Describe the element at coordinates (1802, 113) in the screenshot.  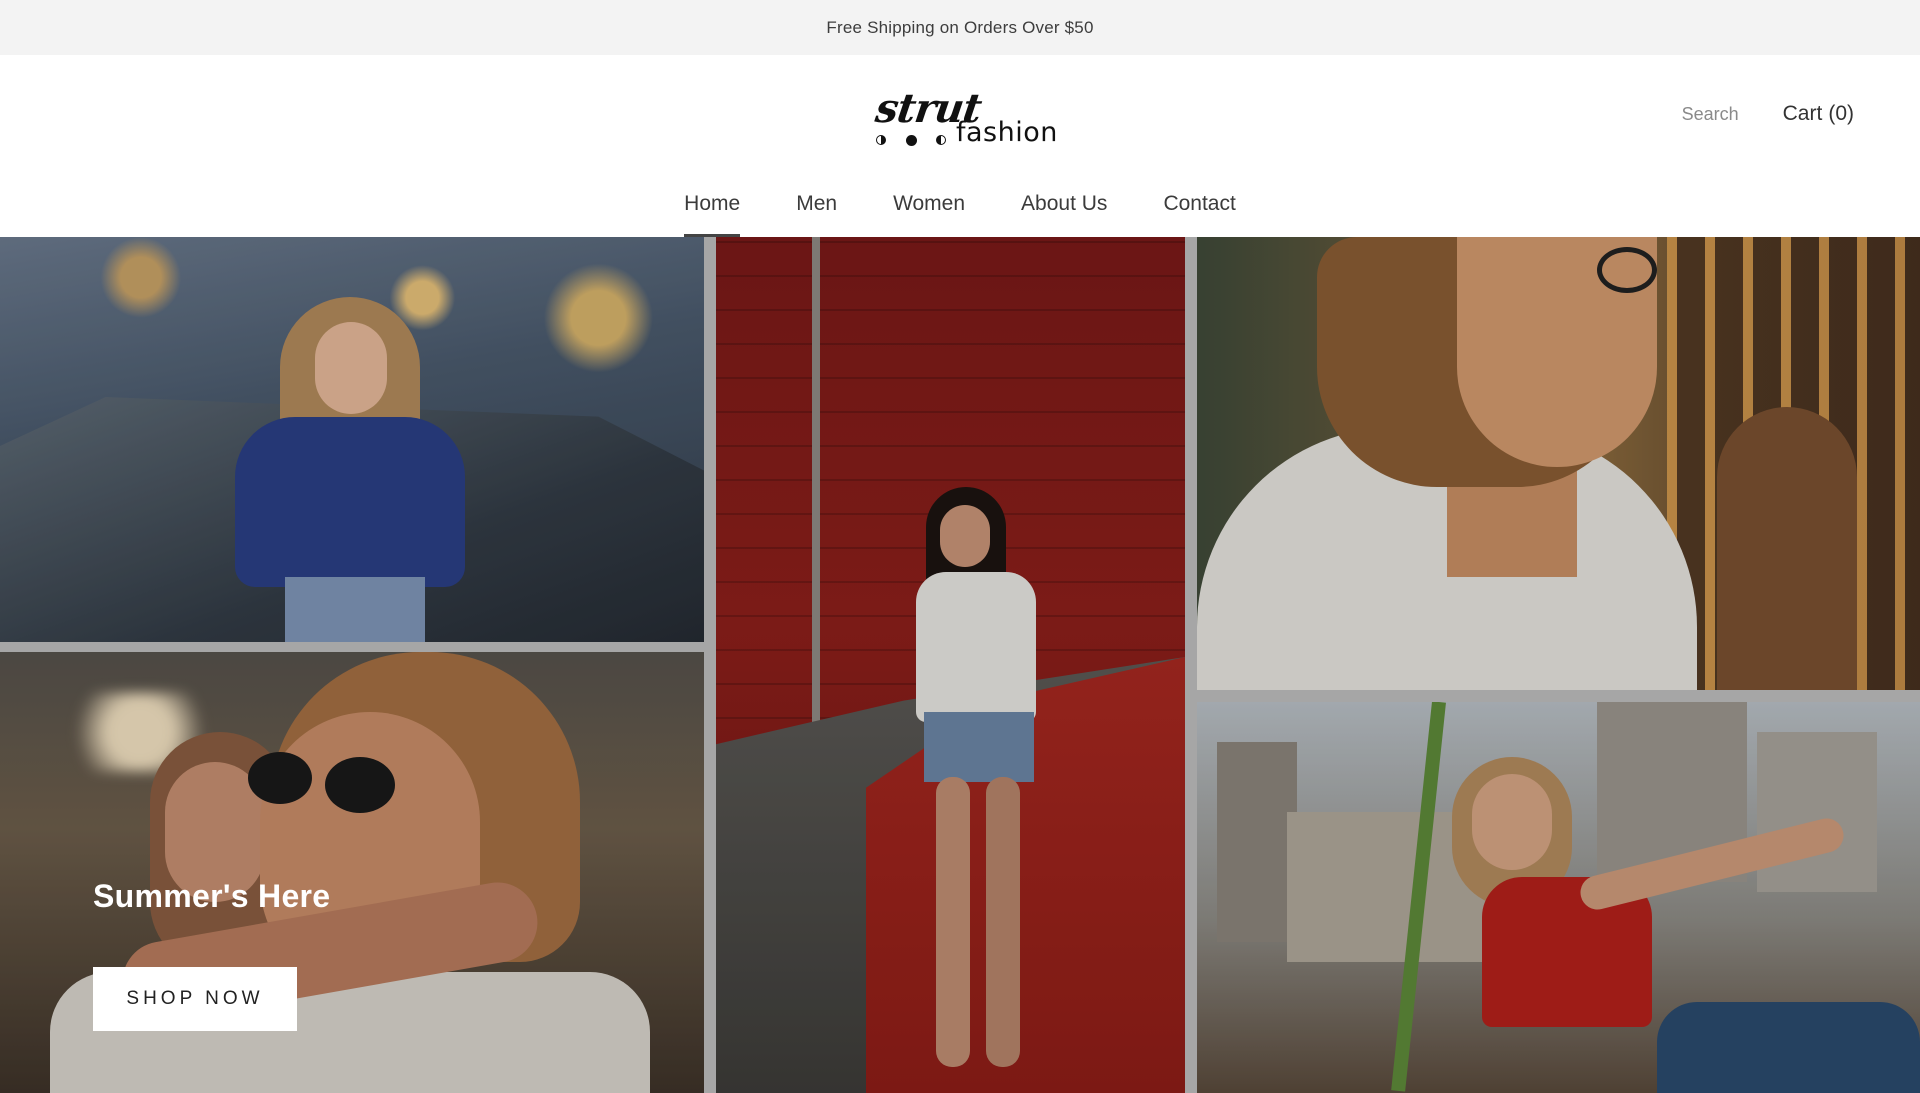
I see `cart-label: Cart` at that location.